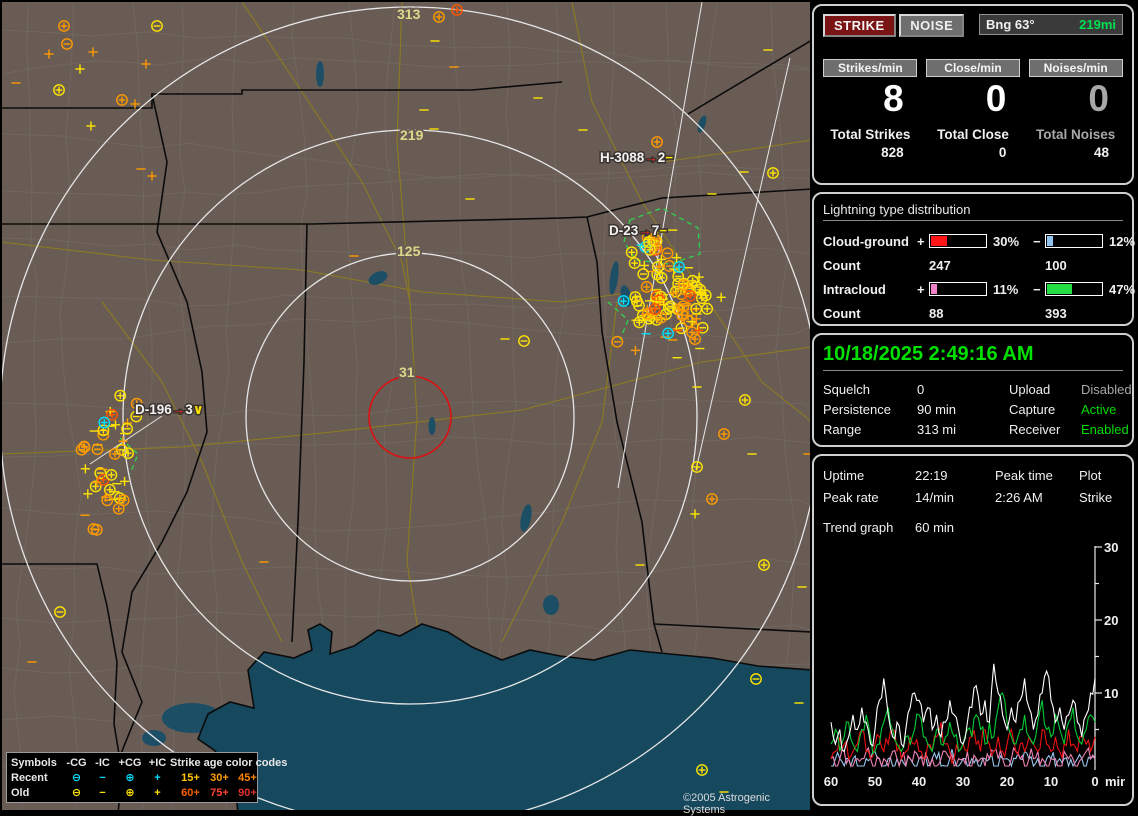  I want to click on intracloud-row: Intracloud + 11% − 47%, so click(979, 289).